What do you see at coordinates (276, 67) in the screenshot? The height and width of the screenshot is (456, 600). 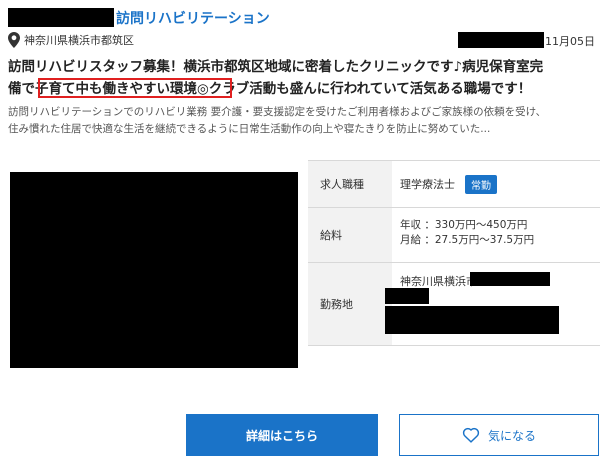 I see `headline-line-1: 訪問リハビリスタッフ募集！横浜市都筑区地域に密着したクリニックです♪病児保育室完` at bounding box center [276, 67].